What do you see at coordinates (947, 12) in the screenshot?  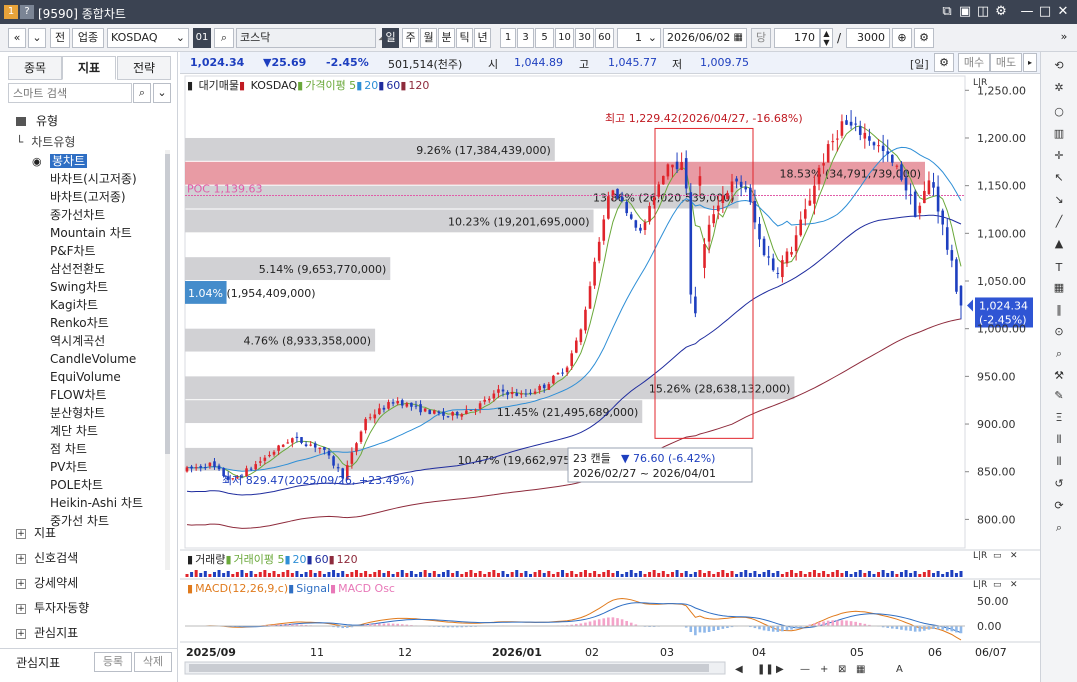 I see `link-icon: ⧉` at bounding box center [947, 12].